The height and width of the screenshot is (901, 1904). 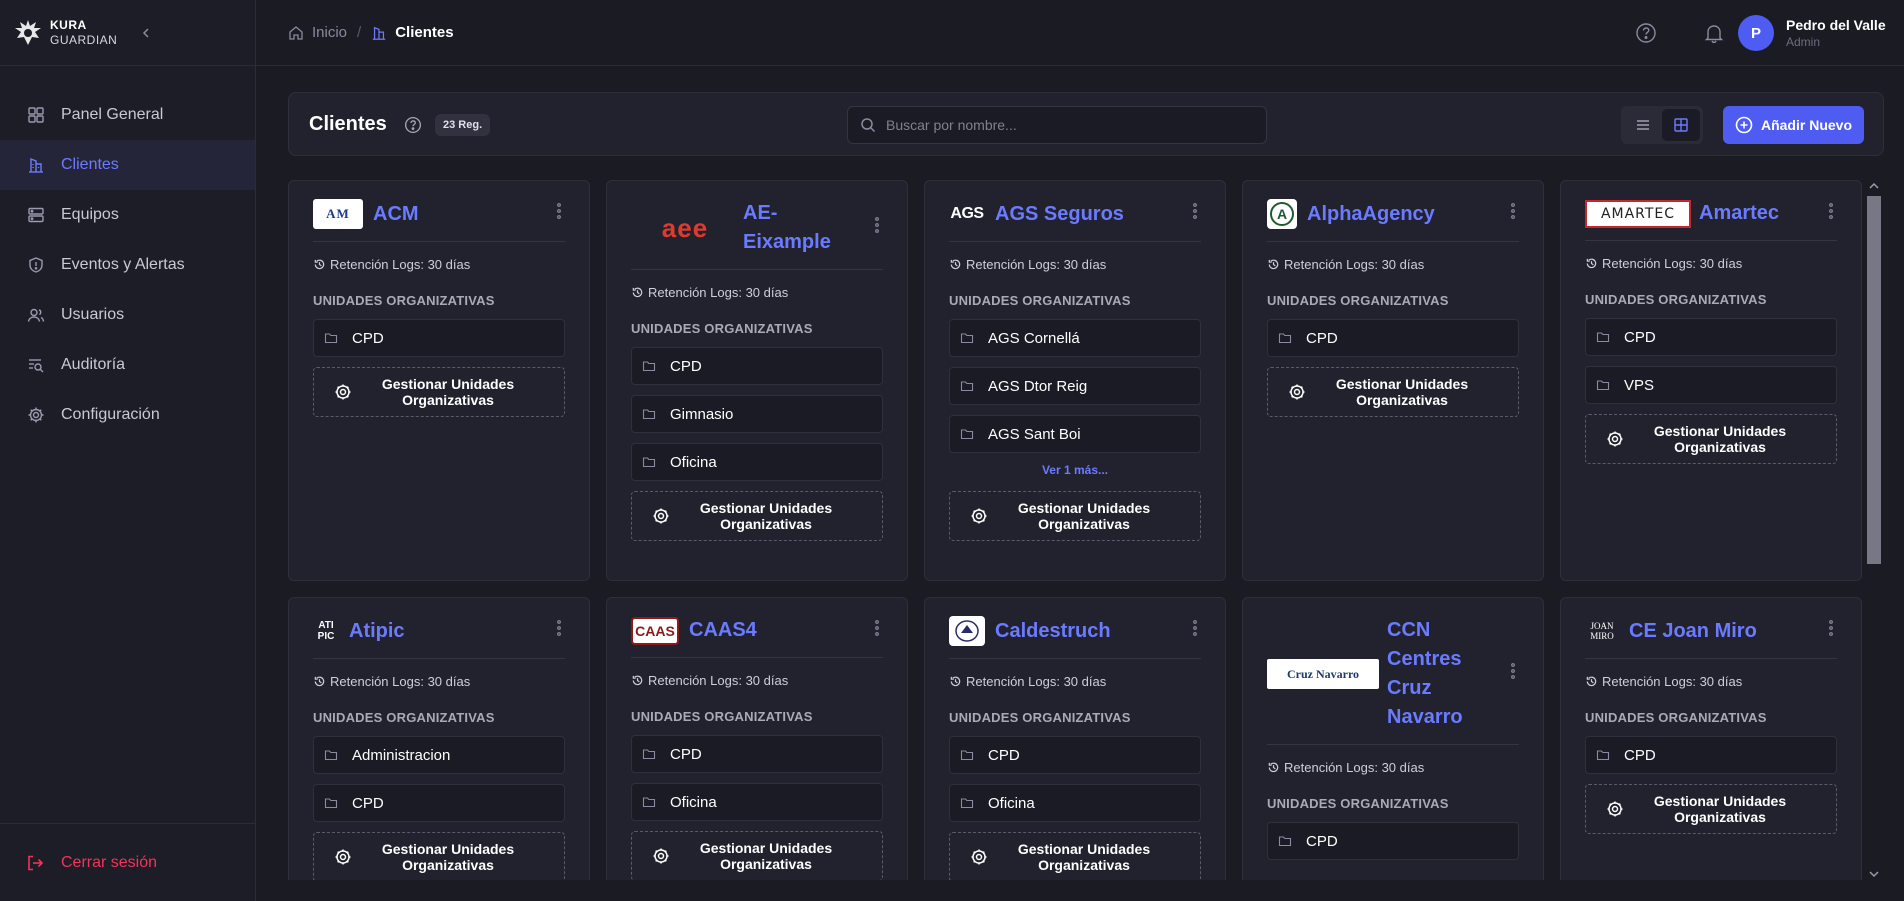 I want to click on sidebar-item-equipos: Equipos, so click(x=127, y=215).